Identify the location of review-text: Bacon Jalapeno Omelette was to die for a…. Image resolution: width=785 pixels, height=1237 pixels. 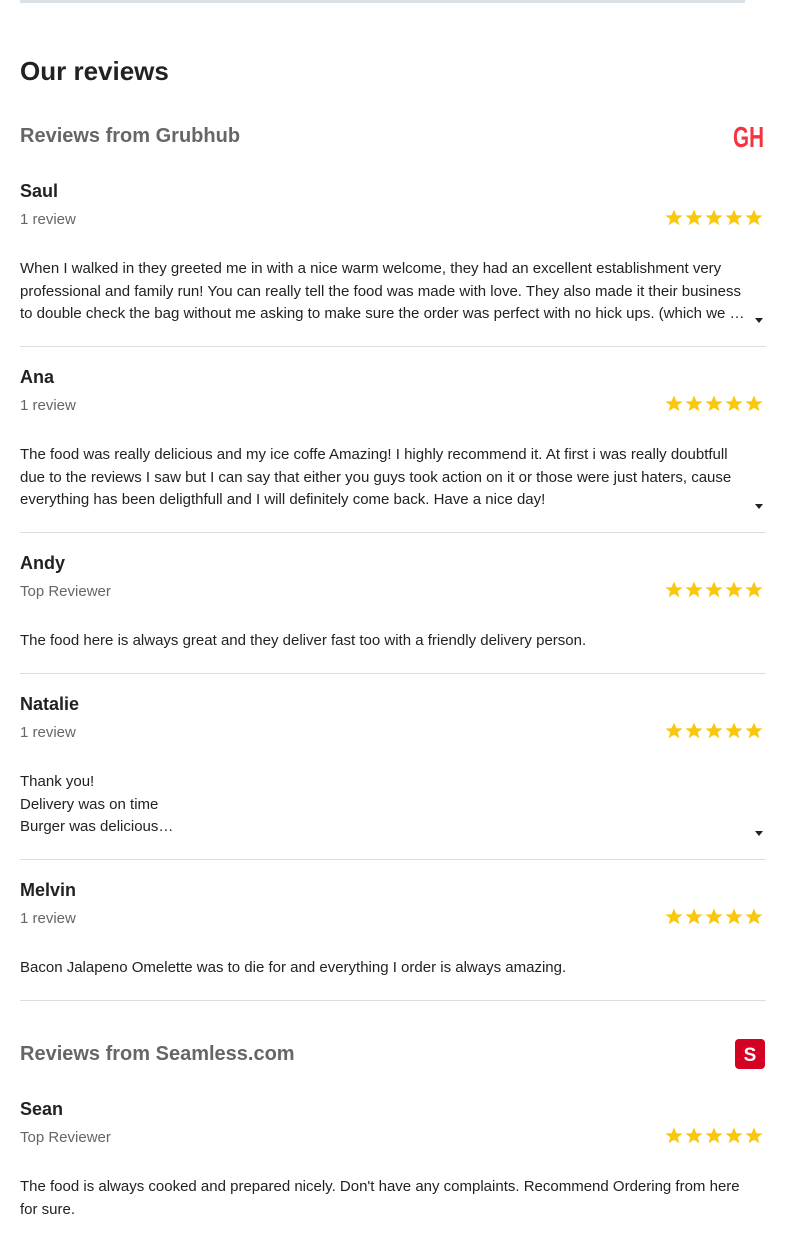
(293, 967).